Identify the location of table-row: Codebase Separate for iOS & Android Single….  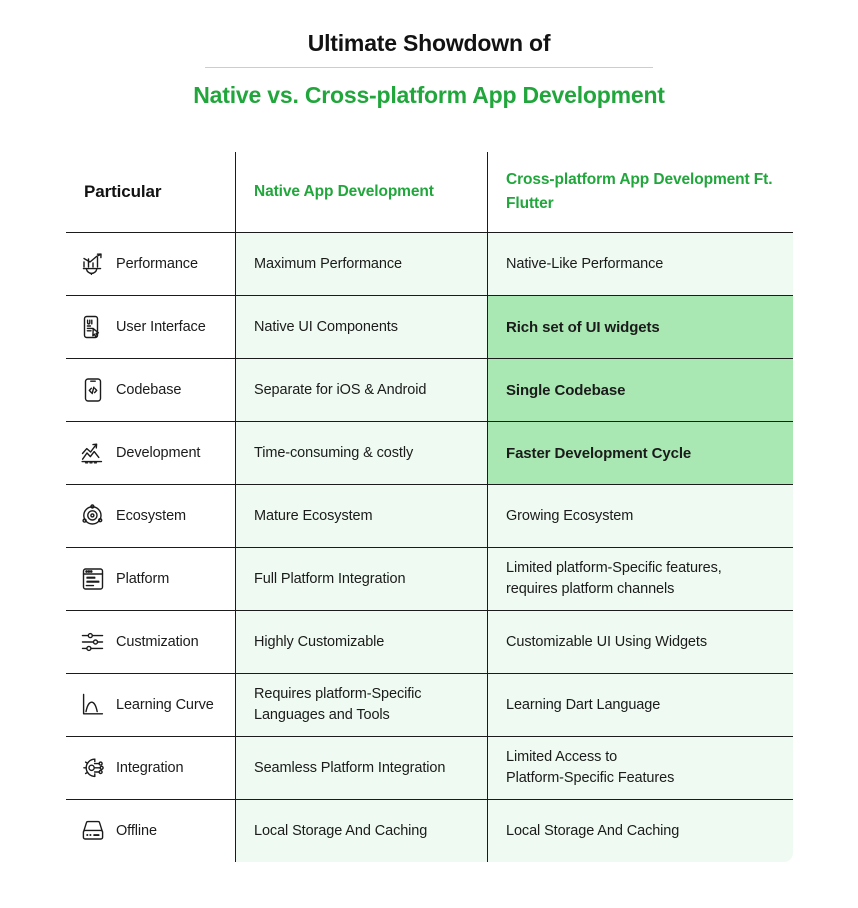
(429, 390).